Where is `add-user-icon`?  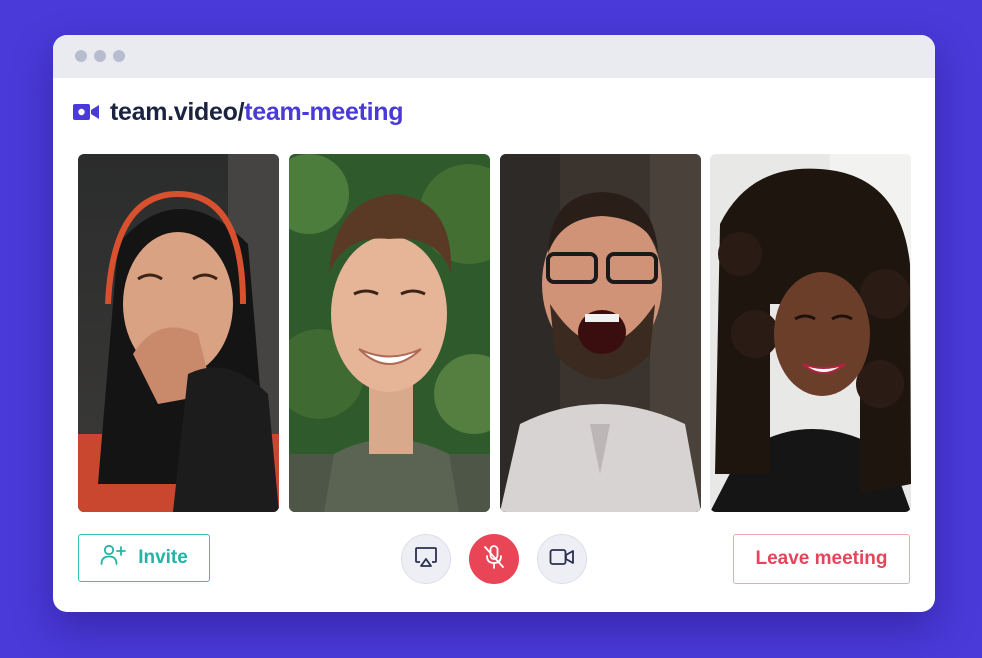 add-user-icon is located at coordinates (113, 558).